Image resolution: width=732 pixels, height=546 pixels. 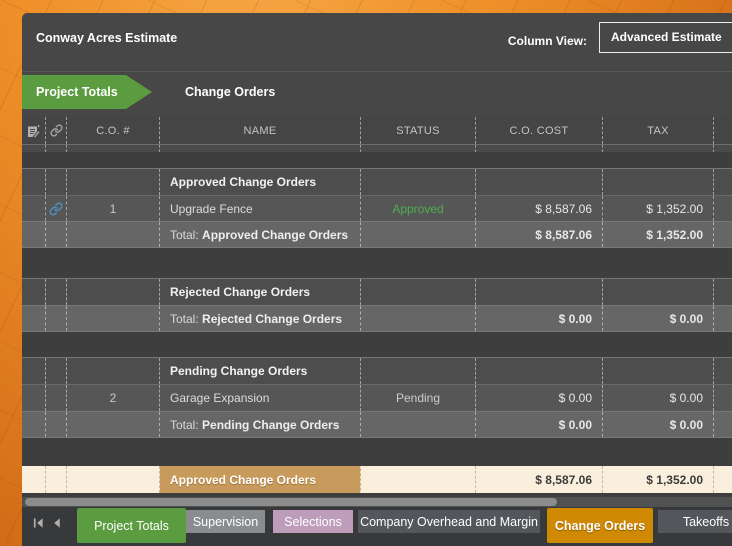 I want to click on total-tax: $ 1,352.00, so click(x=658, y=234).